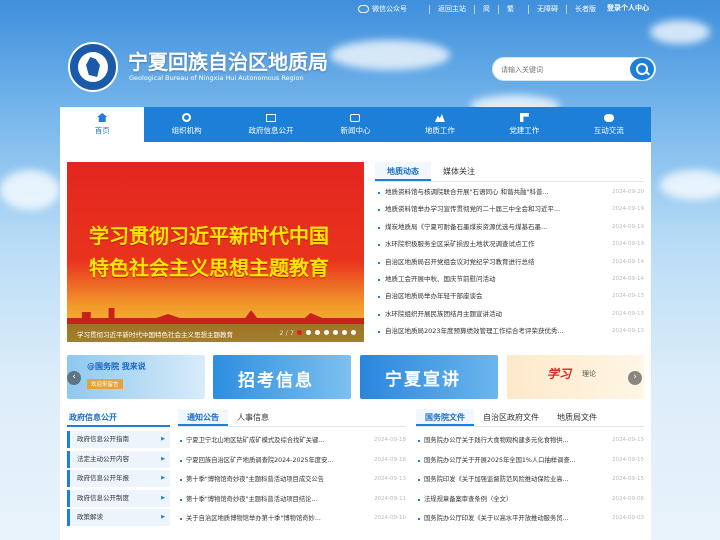 The image size is (720, 540). What do you see at coordinates (382, 9) in the screenshot?
I see `wechat-link: 微信公众号` at bounding box center [382, 9].